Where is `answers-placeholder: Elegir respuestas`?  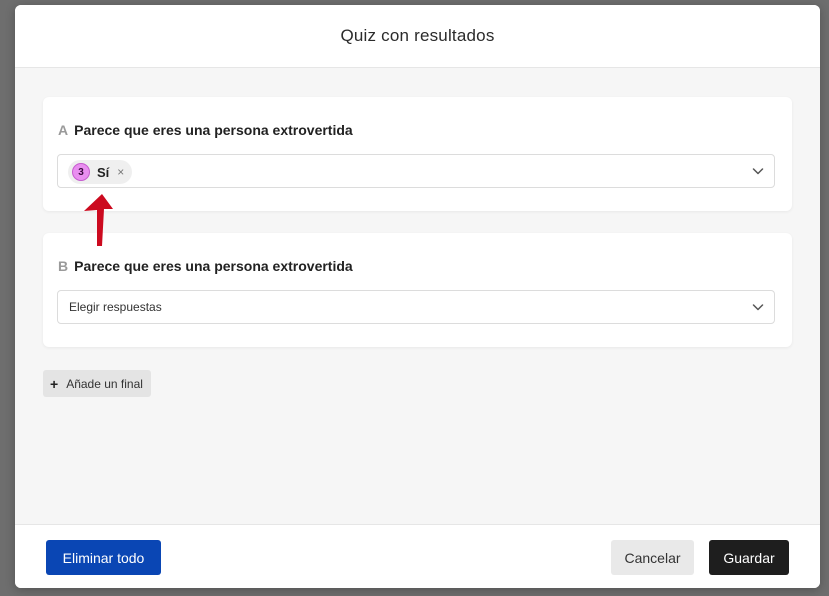 answers-placeholder: Elegir respuestas is located at coordinates (115, 307).